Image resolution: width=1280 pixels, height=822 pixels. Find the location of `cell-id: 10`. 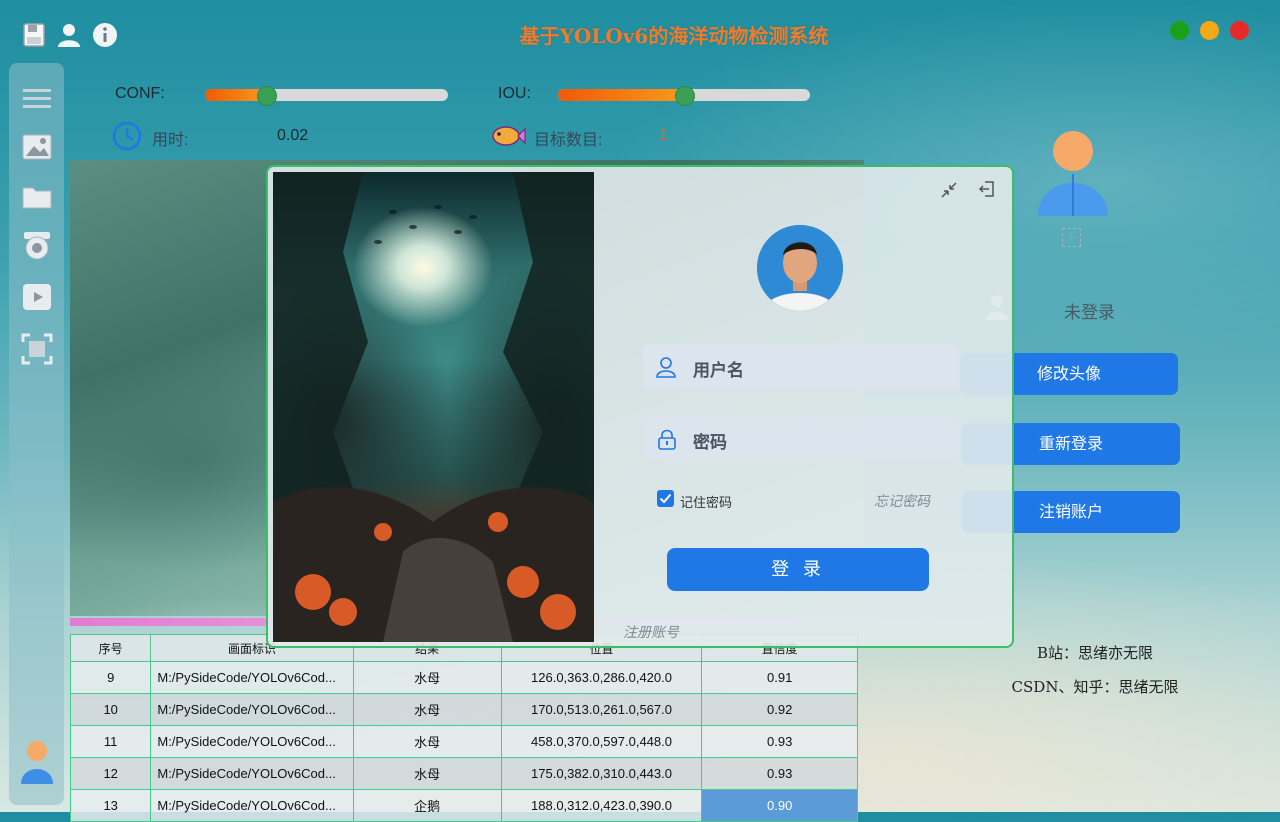

cell-id: 10 is located at coordinates (110, 709).